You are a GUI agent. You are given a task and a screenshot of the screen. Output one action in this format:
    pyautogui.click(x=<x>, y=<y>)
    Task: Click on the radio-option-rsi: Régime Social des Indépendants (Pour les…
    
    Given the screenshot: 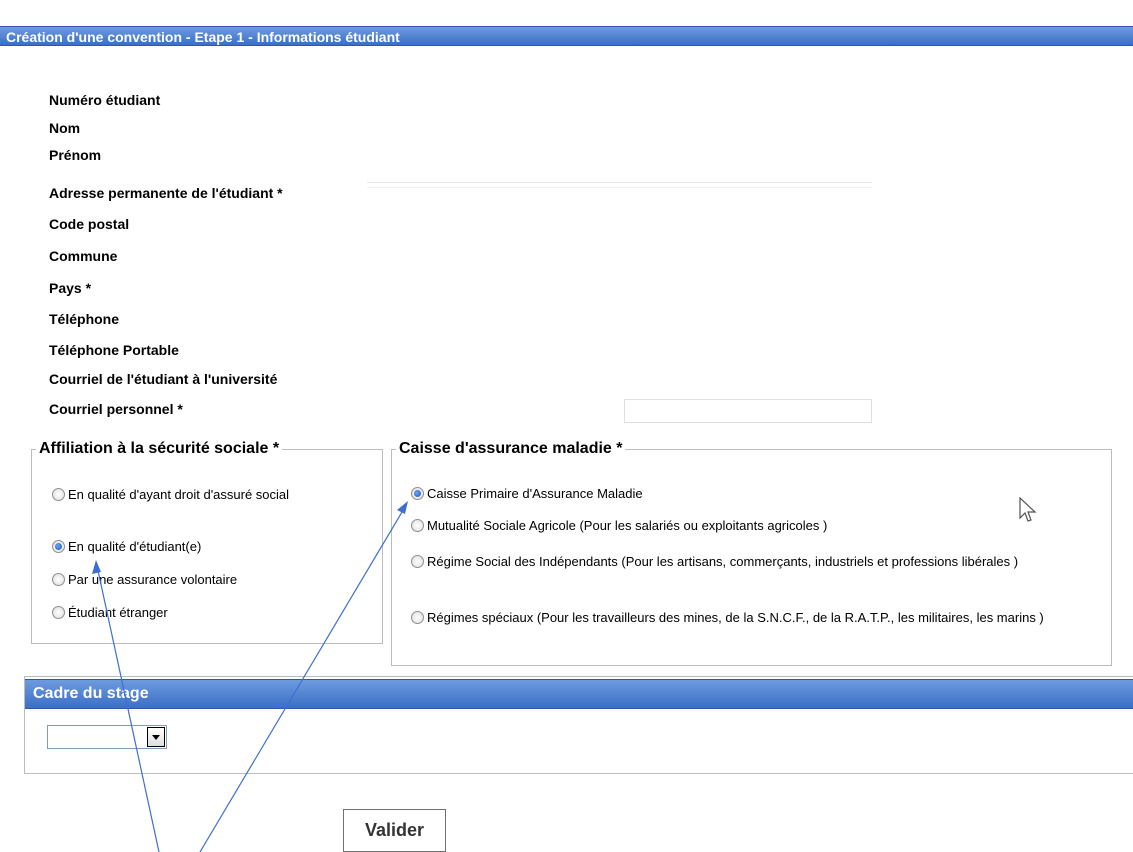 What is the action you would take?
    pyautogui.click(x=741, y=562)
    